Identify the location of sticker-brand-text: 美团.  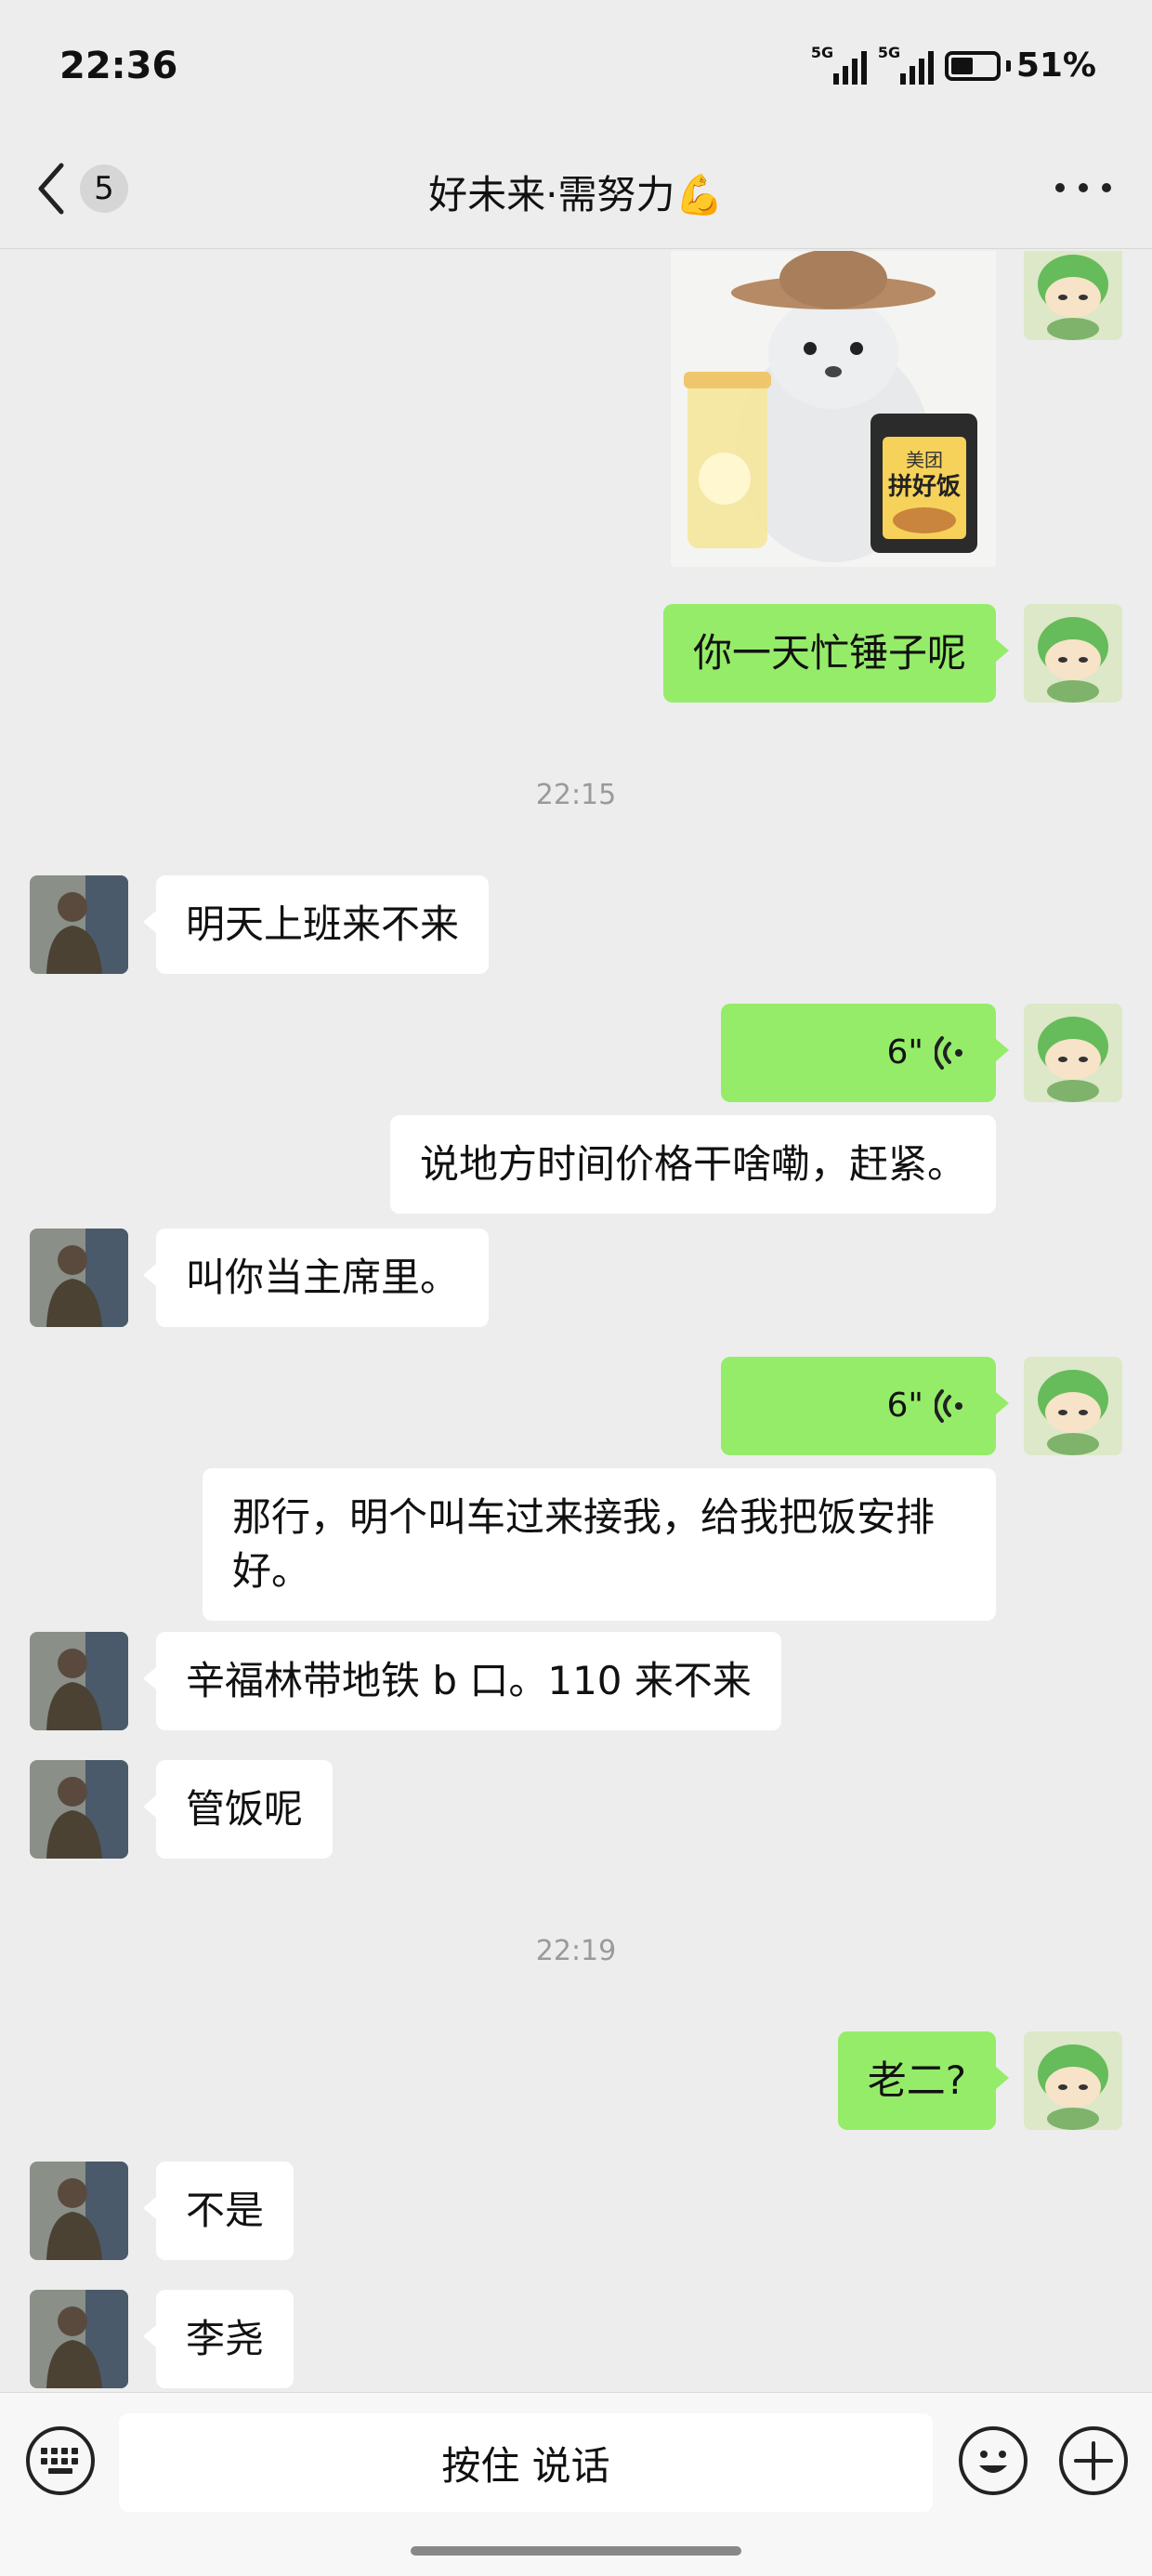
(924, 460).